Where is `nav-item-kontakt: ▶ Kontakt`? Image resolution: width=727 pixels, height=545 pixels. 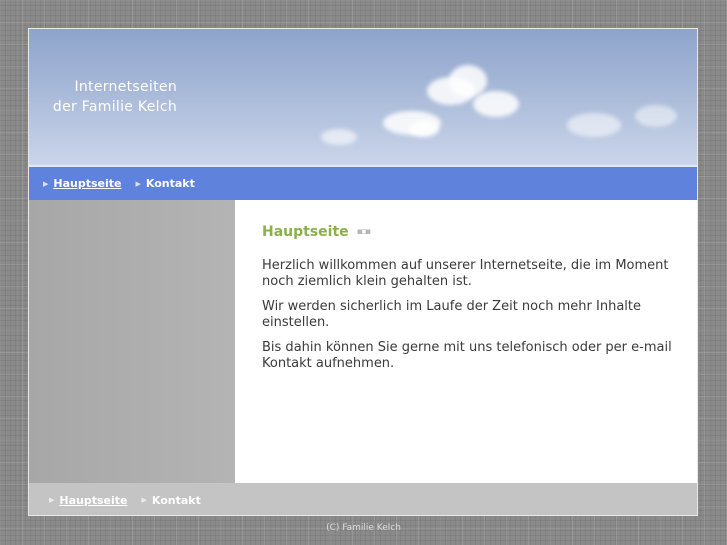
nav-item-kontakt: ▶ Kontakt is located at coordinates (164, 183).